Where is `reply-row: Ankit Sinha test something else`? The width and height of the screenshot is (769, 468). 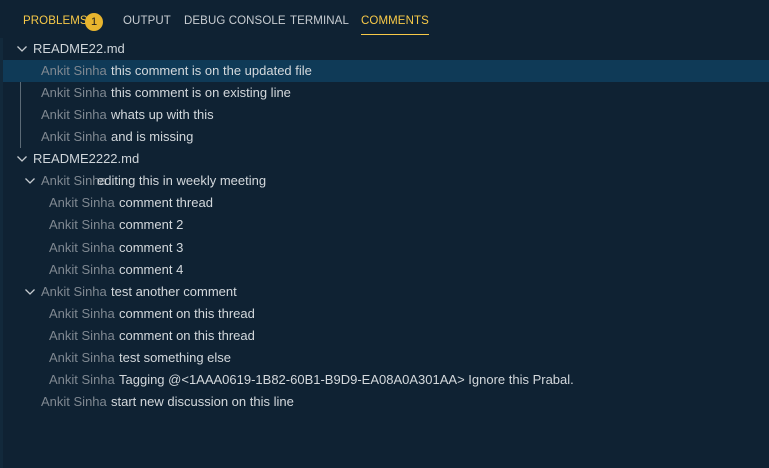
reply-row: Ankit Sinha test something else is located at coordinates (386, 358).